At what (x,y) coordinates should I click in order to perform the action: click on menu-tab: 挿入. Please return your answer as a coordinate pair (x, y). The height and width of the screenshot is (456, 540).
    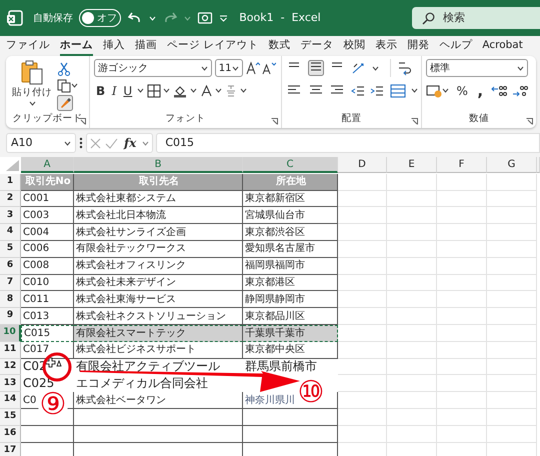
    Looking at the image, I should click on (114, 47).